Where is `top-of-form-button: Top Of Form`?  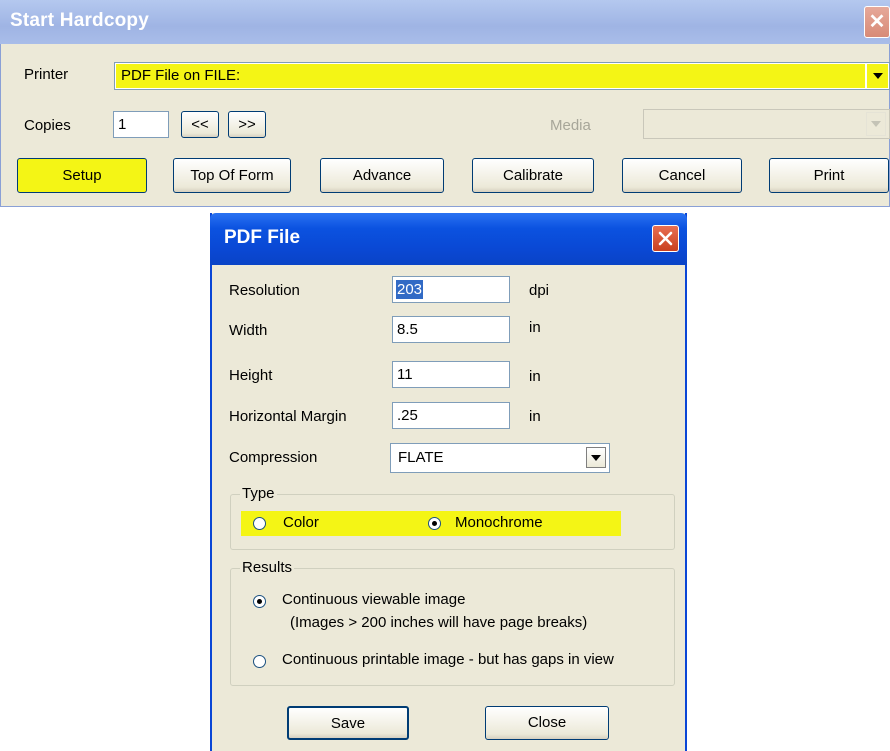
top-of-form-button: Top Of Form is located at coordinates (232, 175).